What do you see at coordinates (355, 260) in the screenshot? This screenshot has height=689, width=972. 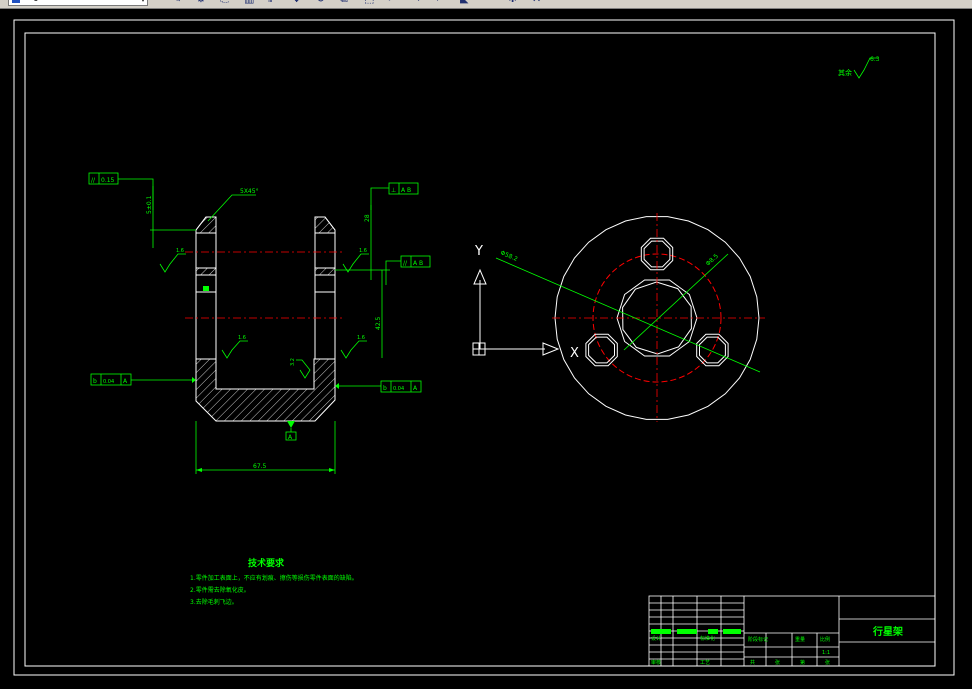 I see `roughness-symbol-2: 1.6` at bounding box center [355, 260].